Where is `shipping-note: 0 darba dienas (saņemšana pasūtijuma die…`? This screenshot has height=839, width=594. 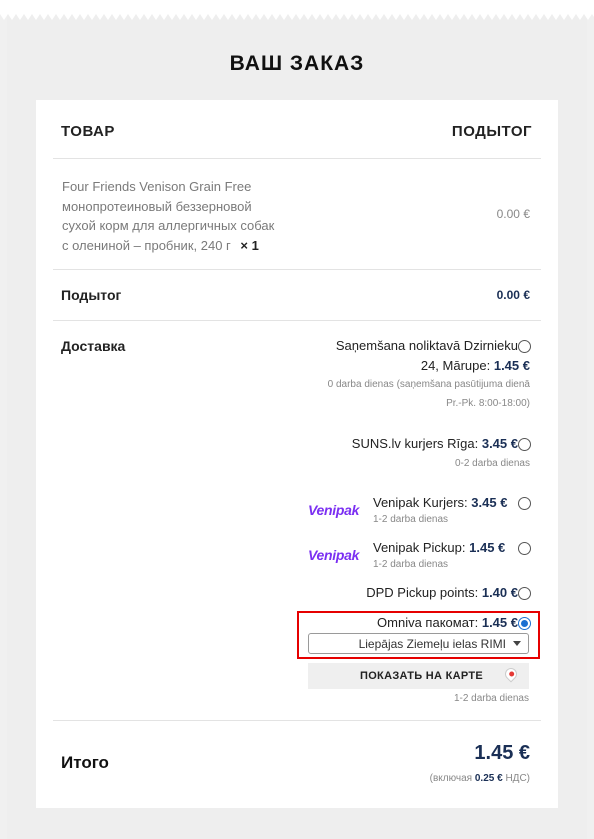
shipping-note: 0 darba dienas (saņemšana pasūtijuma die… is located at coordinates (428, 384).